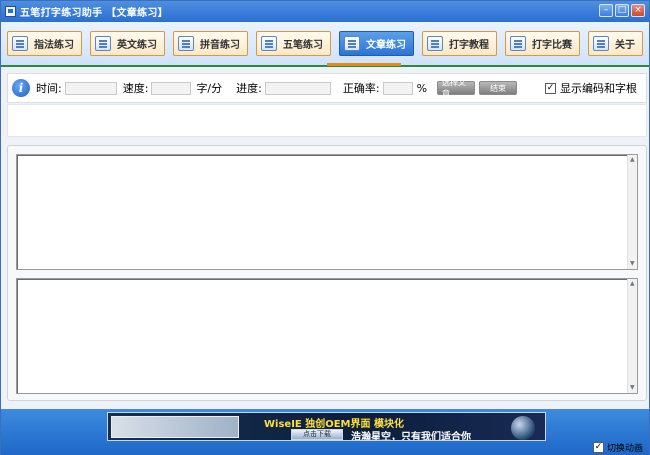 The height and width of the screenshot is (455, 650). What do you see at coordinates (411, 436) in the screenshot?
I see `banner-slogan: 浩瀚星空，只有我们适合你` at bounding box center [411, 436].